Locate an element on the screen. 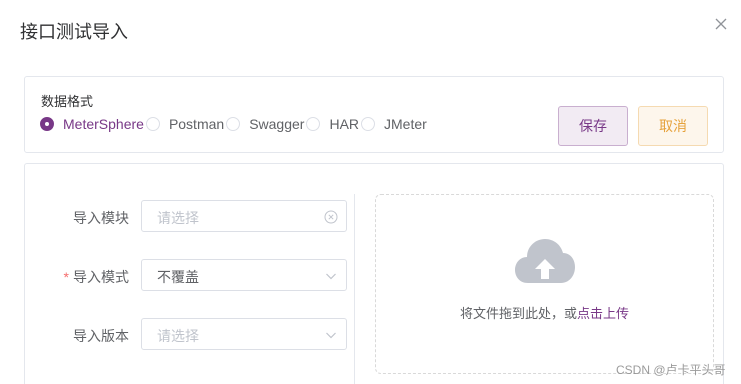  mode-label: * 导入模式 is located at coordinates (96, 277).